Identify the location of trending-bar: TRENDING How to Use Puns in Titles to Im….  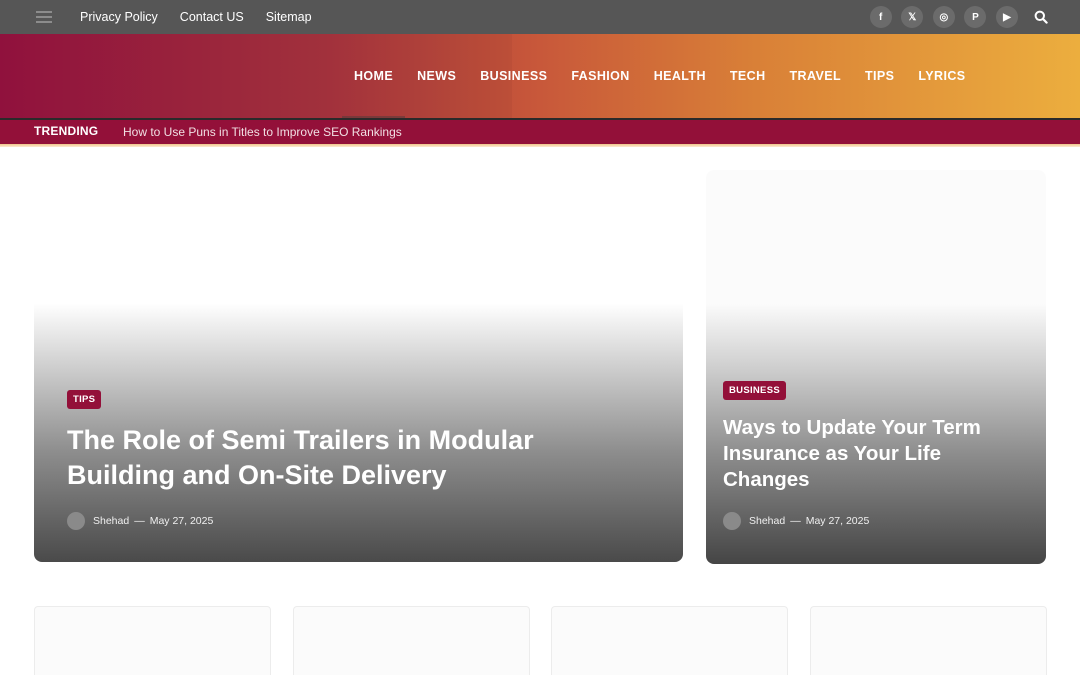
(540, 131).